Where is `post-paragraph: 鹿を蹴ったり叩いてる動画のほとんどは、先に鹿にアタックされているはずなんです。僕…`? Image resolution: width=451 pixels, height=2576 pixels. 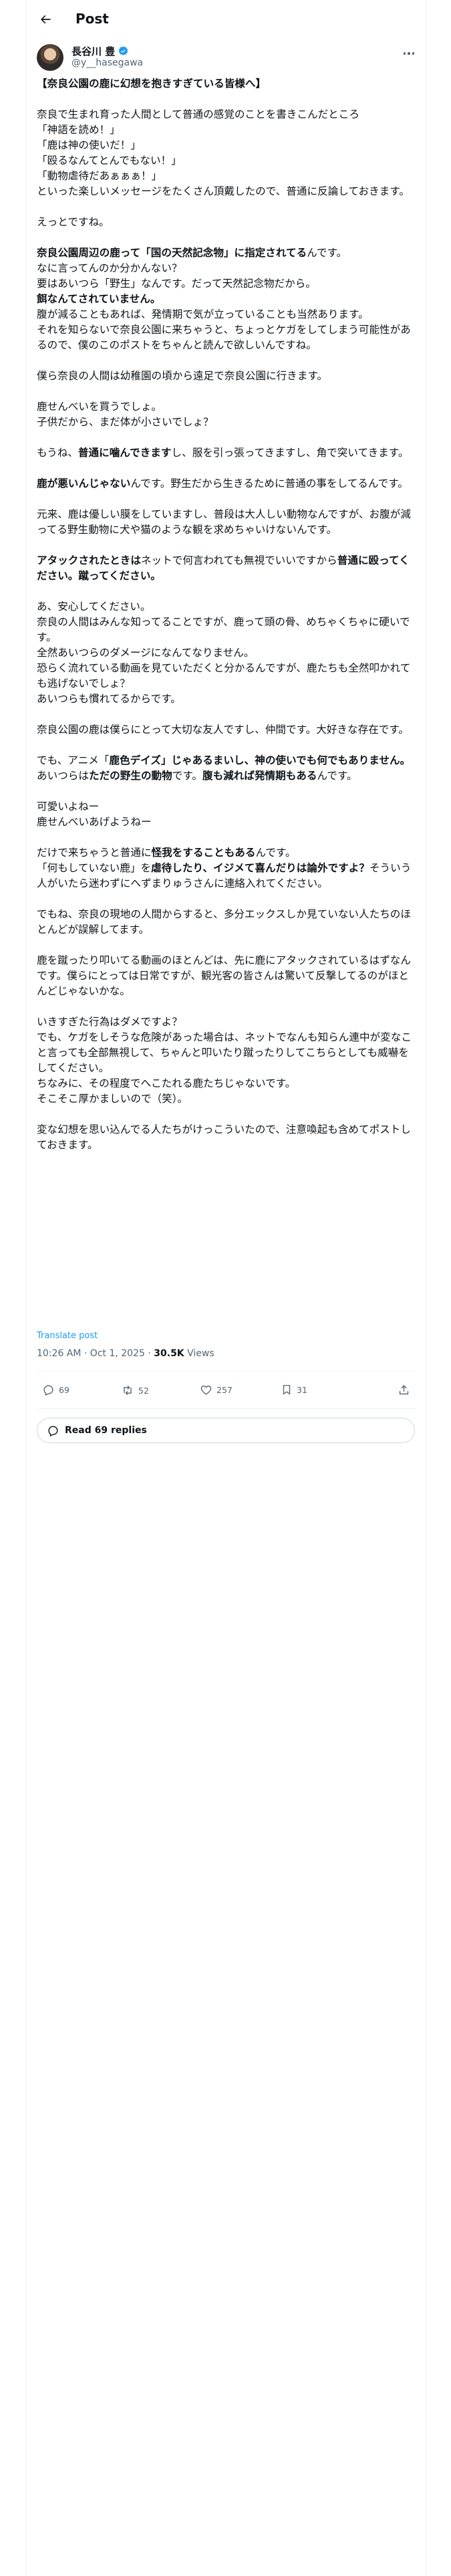
post-paragraph: 鹿を蹴ったり叩いてる動画のほとんどは、先に鹿にアタックされているはずなんです。僕… is located at coordinates (226, 976).